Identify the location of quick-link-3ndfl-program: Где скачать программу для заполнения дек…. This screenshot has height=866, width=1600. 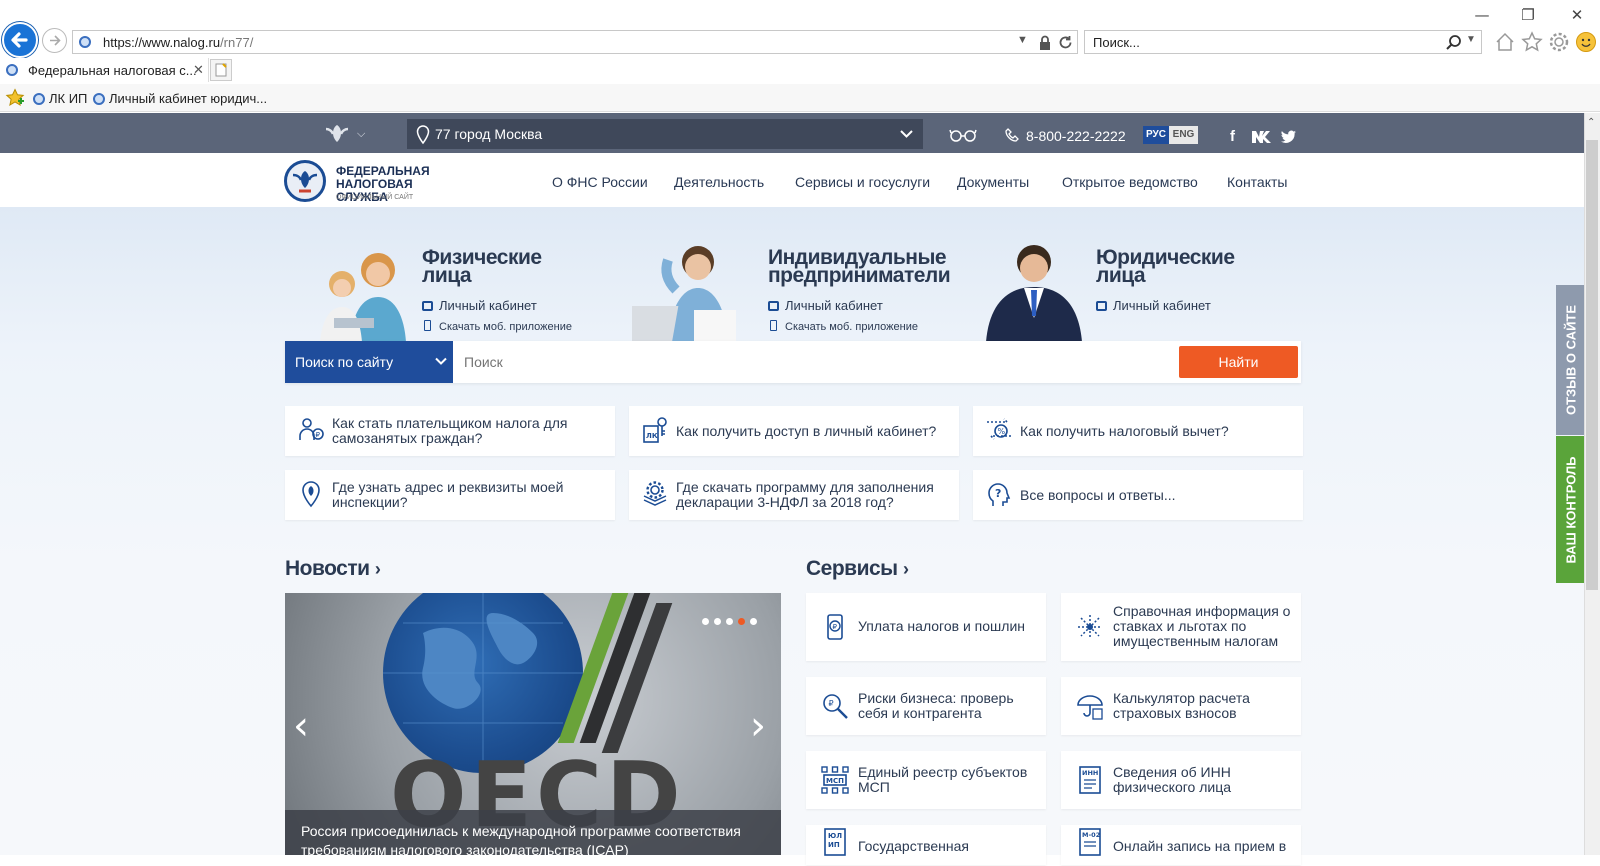
(794, 495).